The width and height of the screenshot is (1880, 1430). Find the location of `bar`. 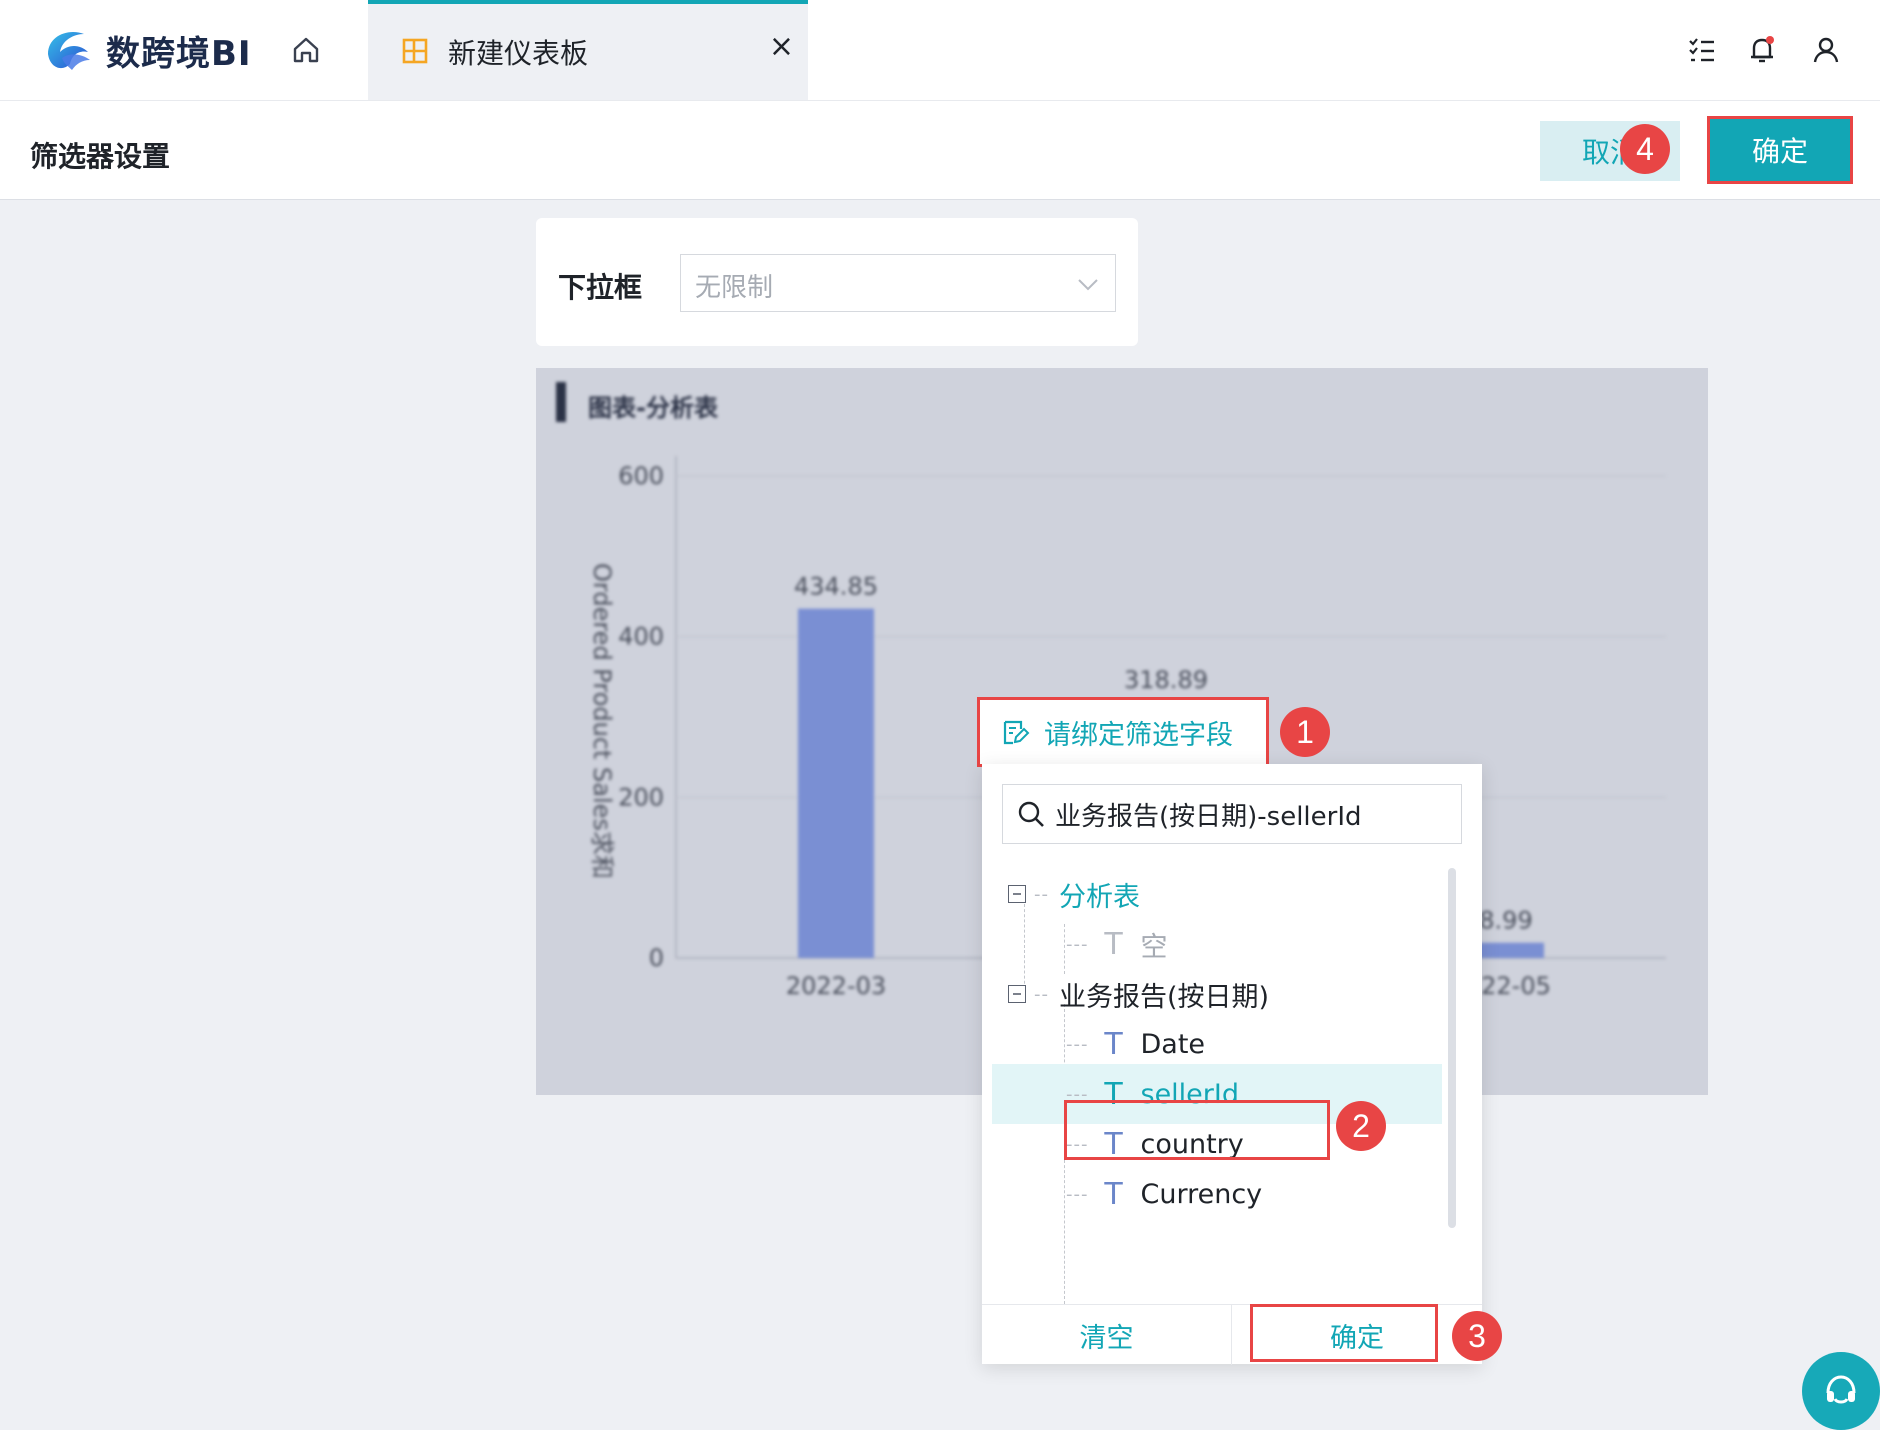

bar is located at coordinates (836, 783).